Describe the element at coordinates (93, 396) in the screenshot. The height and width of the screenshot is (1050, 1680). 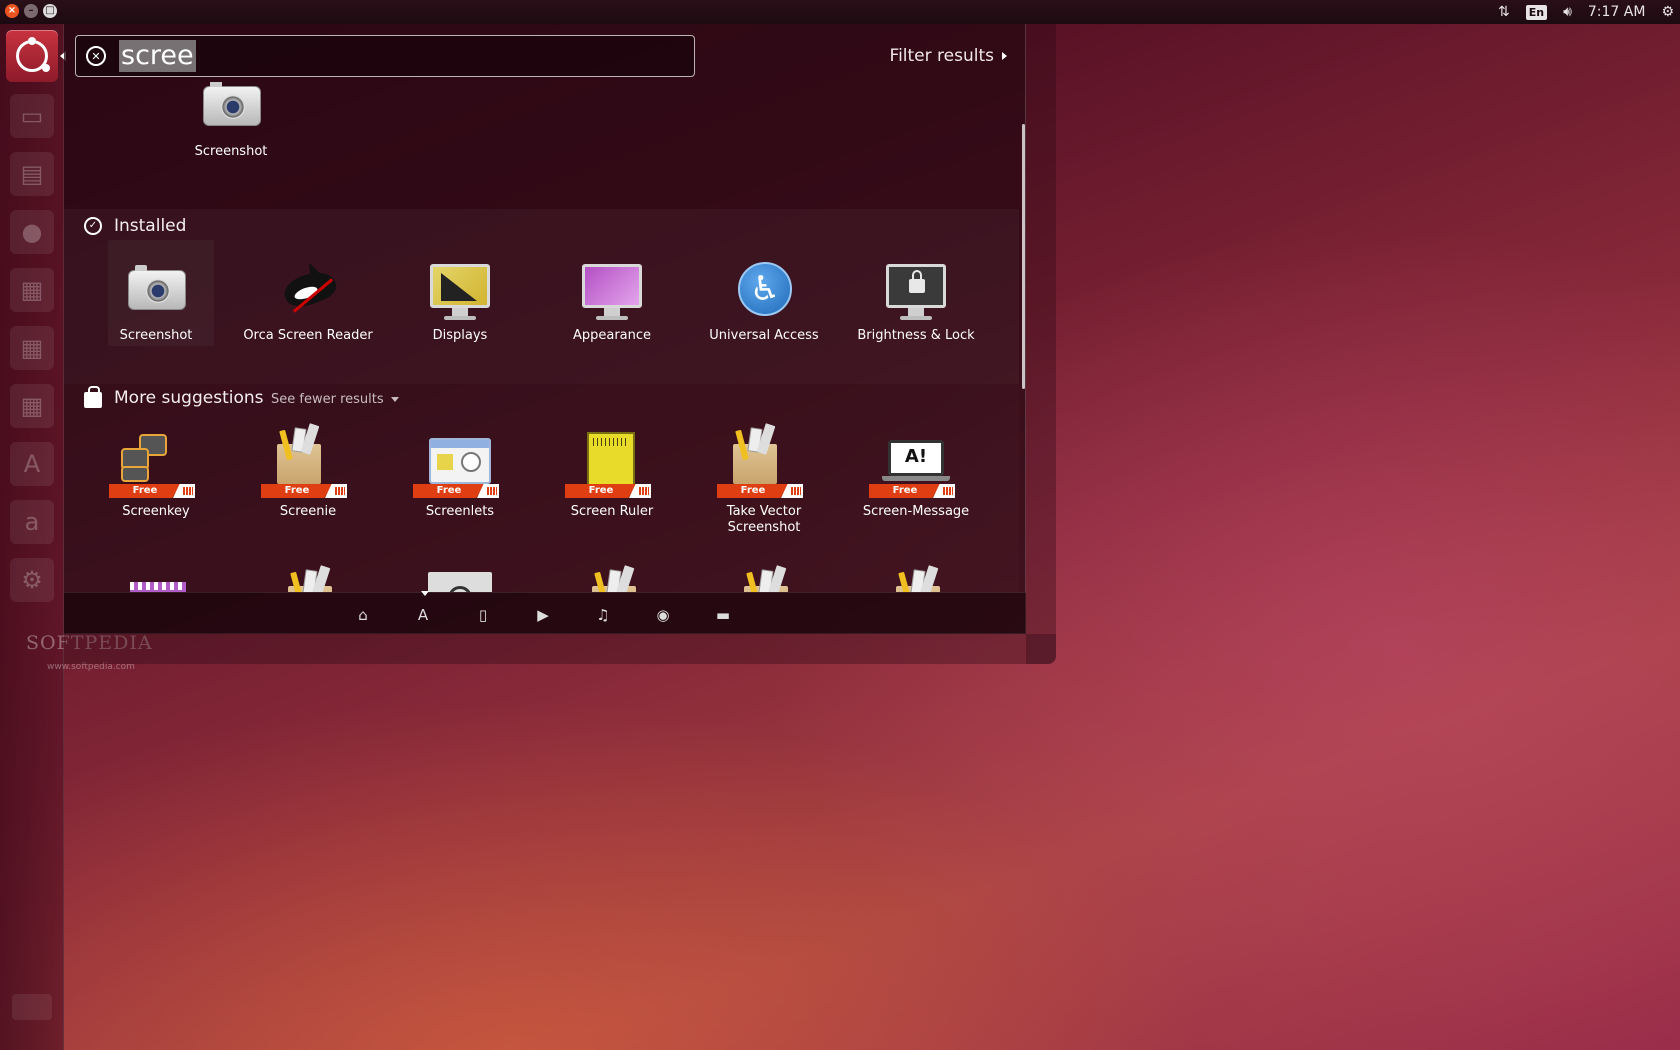
I see `shopping-bag-icon` at that location.